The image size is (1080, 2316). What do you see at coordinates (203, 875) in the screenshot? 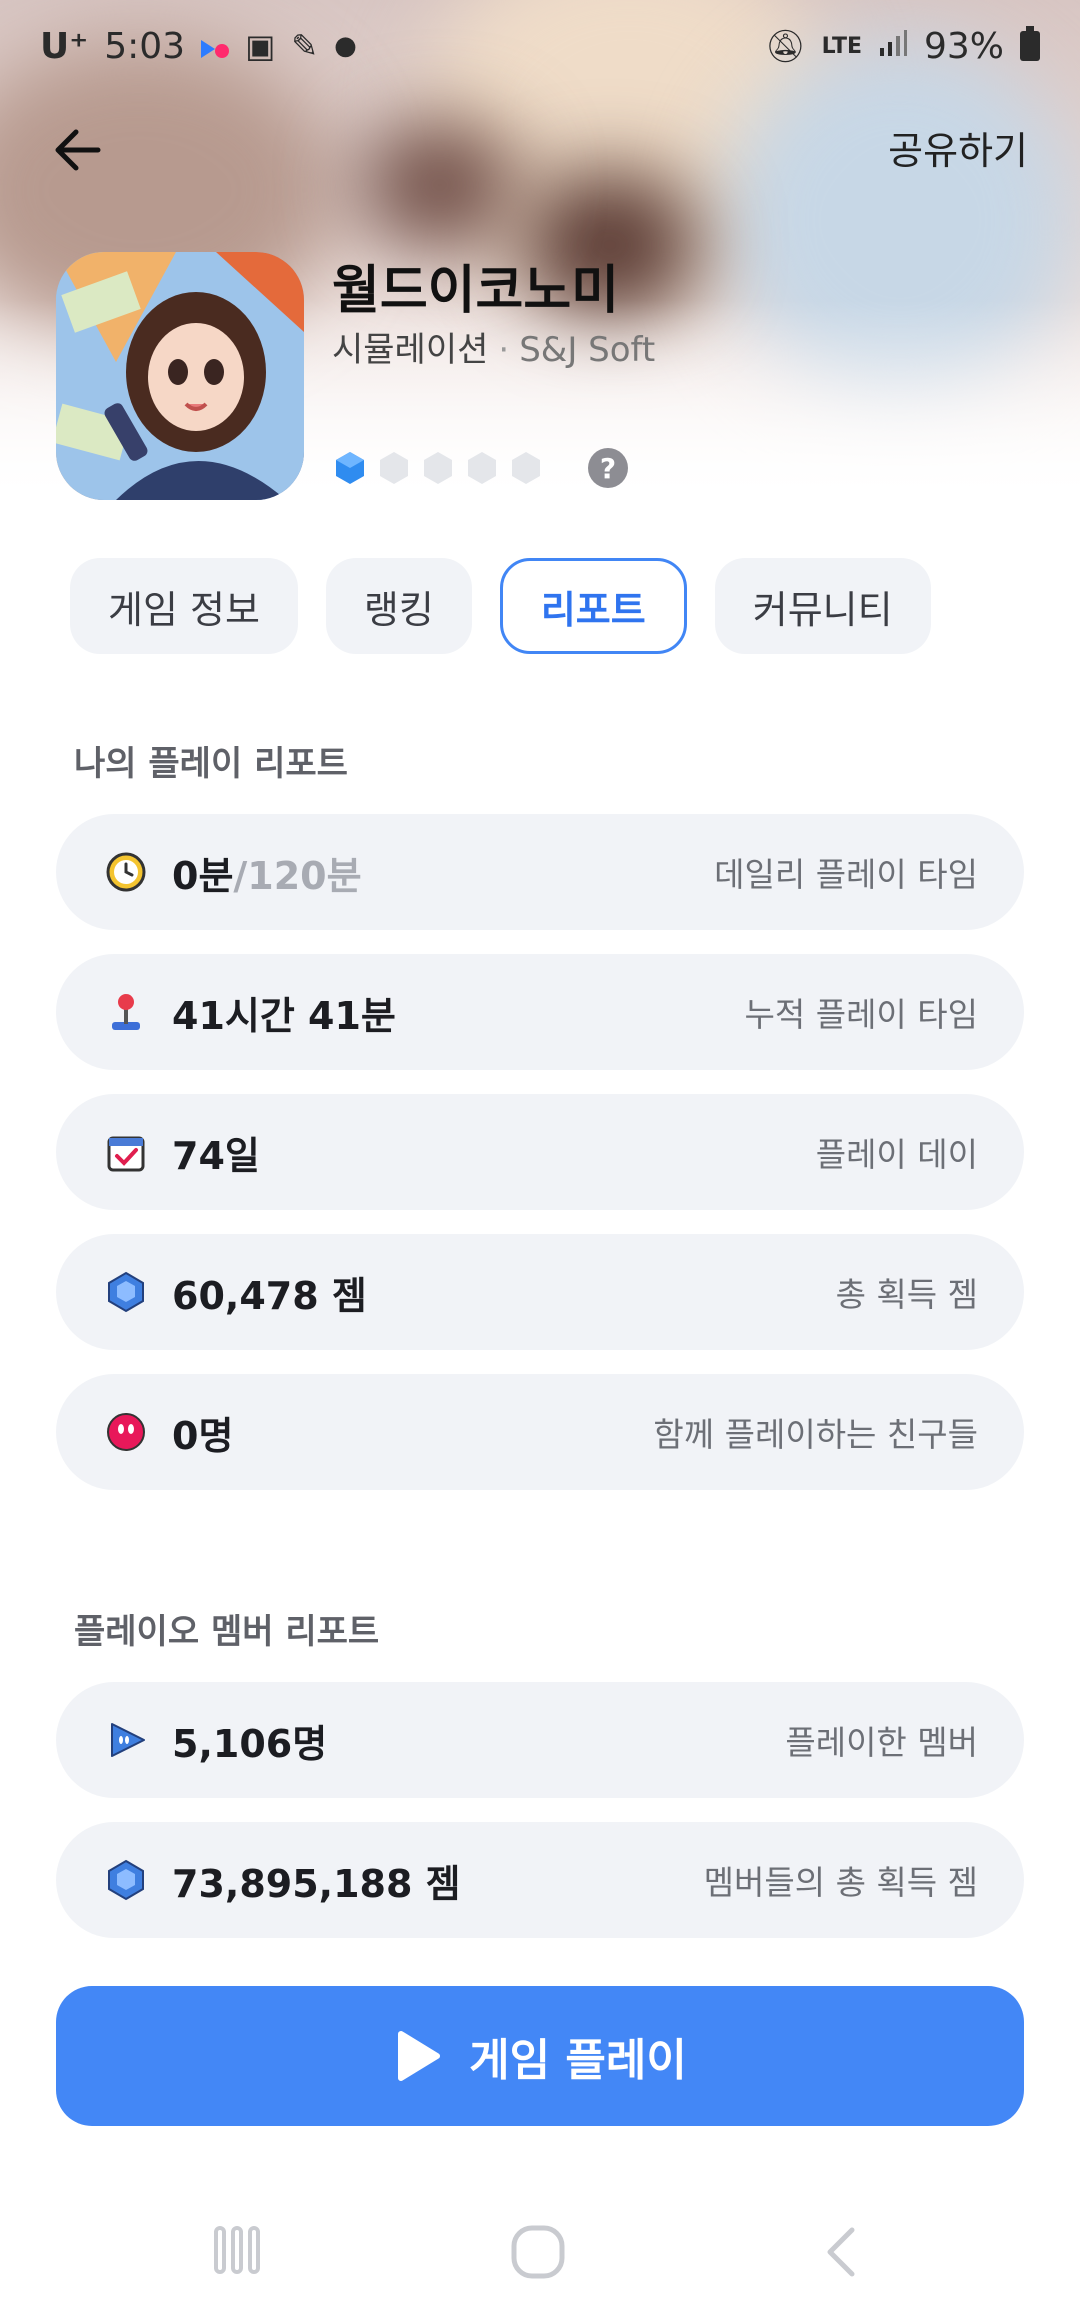
I see `daily-playtime-value: 0분` at bounding box center [203, 875].